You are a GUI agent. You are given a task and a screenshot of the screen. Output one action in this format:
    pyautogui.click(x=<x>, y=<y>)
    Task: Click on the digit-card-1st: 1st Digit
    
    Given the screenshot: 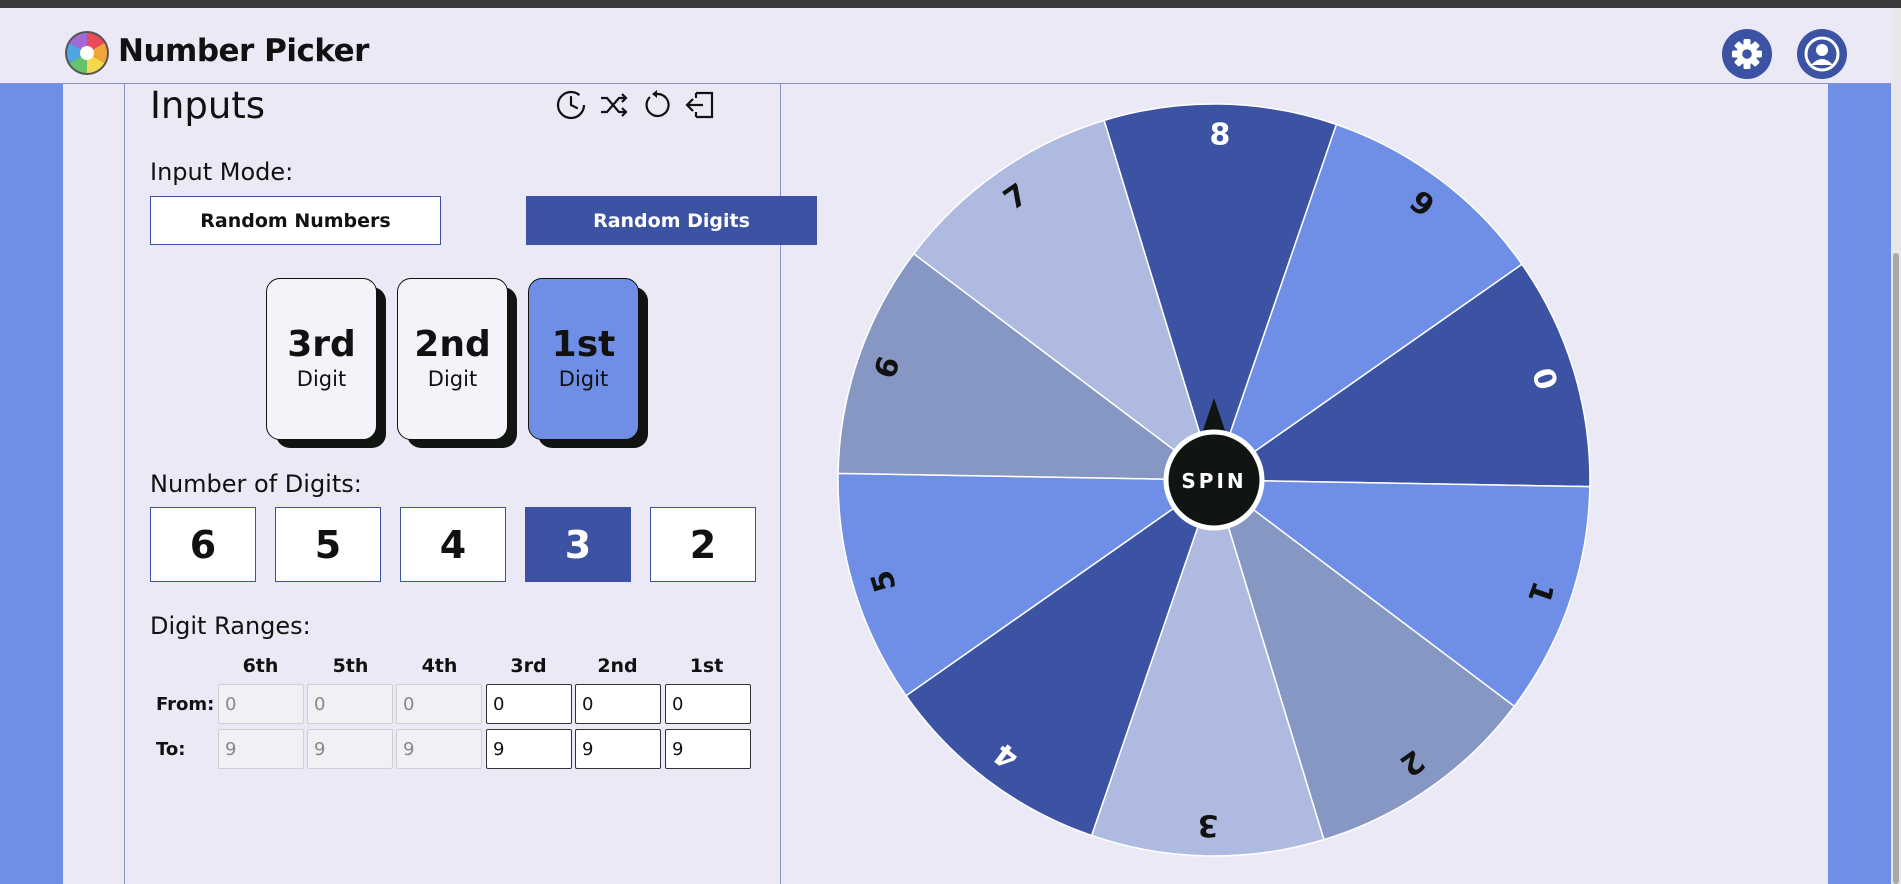 What is the action you would take?
    pyautogui.click(x=588, y=363)
    